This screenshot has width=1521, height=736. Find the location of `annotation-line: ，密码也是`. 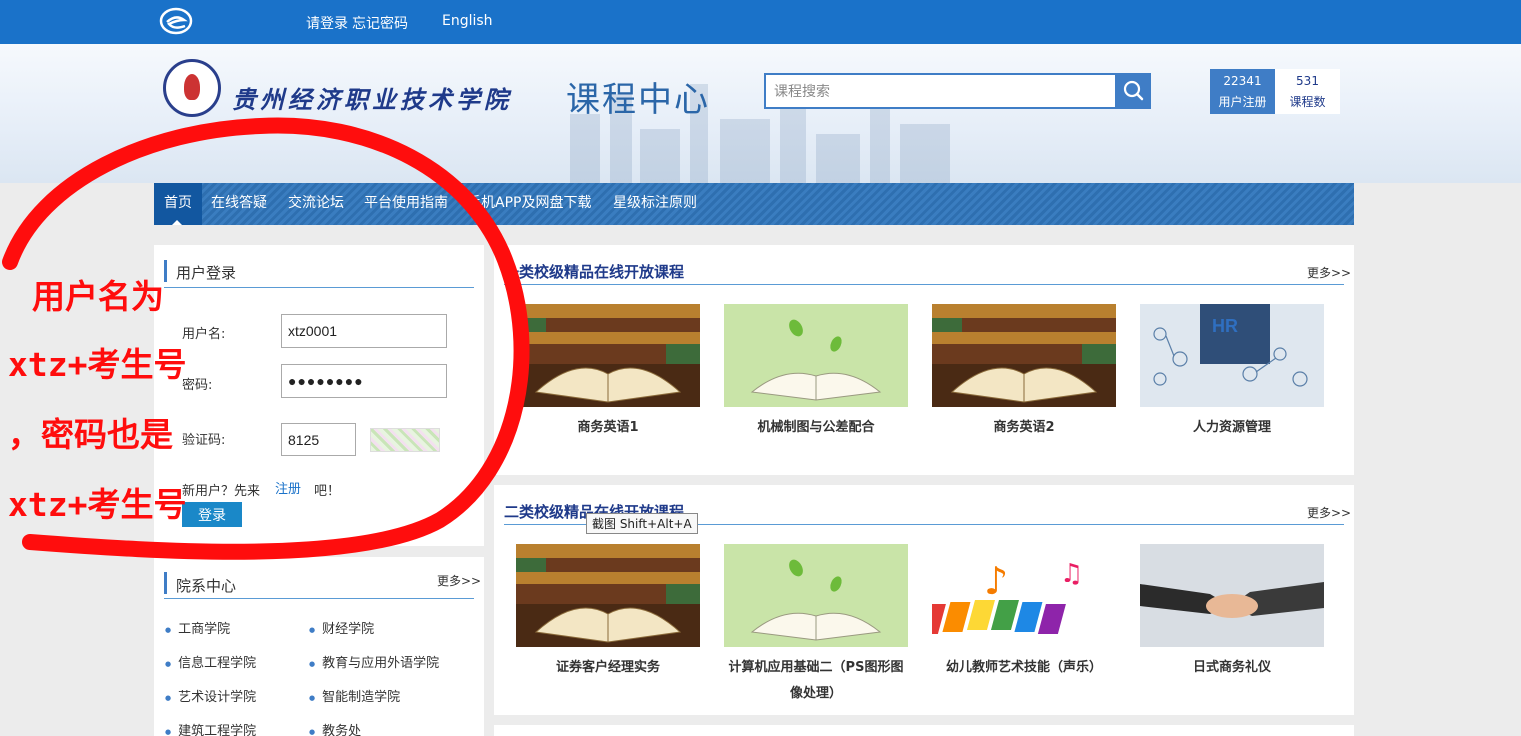

annotation-line: ，密码也是 is located at coordinates (90, 434).